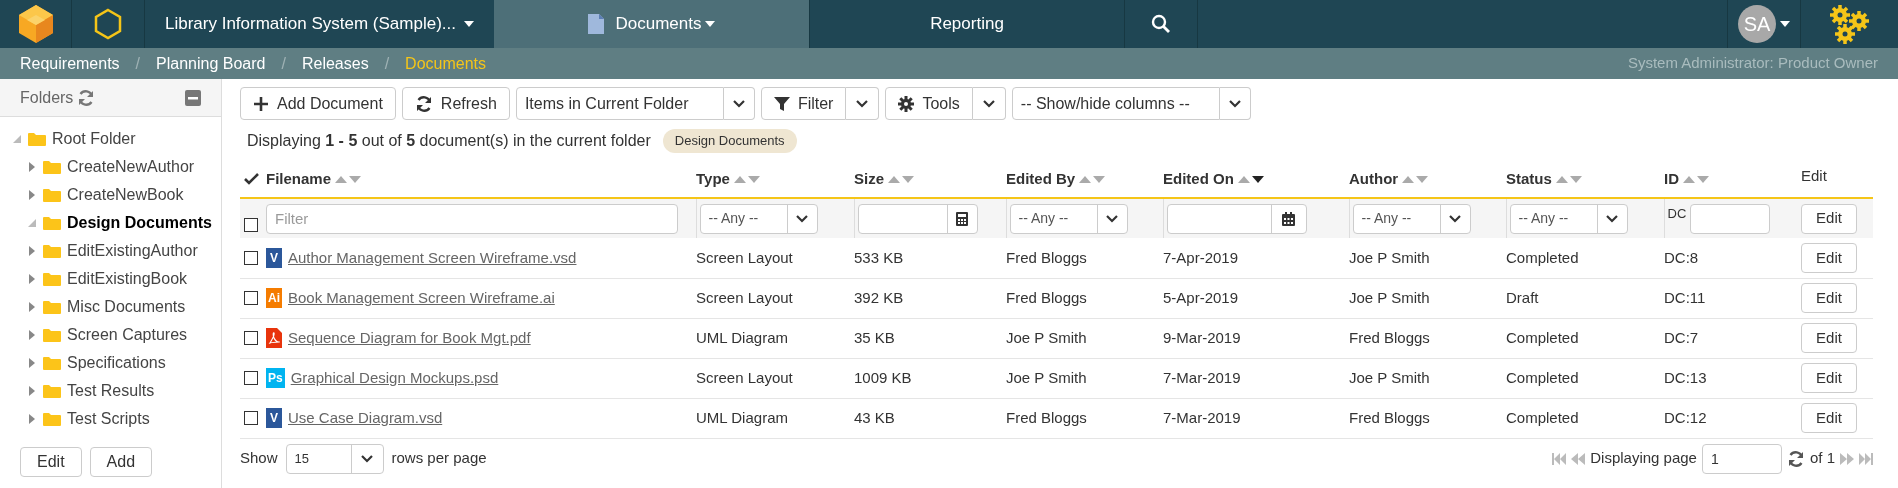 The image size is (1898, 488). Describe the element at coordinates (652, 24) in the screenshot. I see `nav-tab: Documents` at that location.